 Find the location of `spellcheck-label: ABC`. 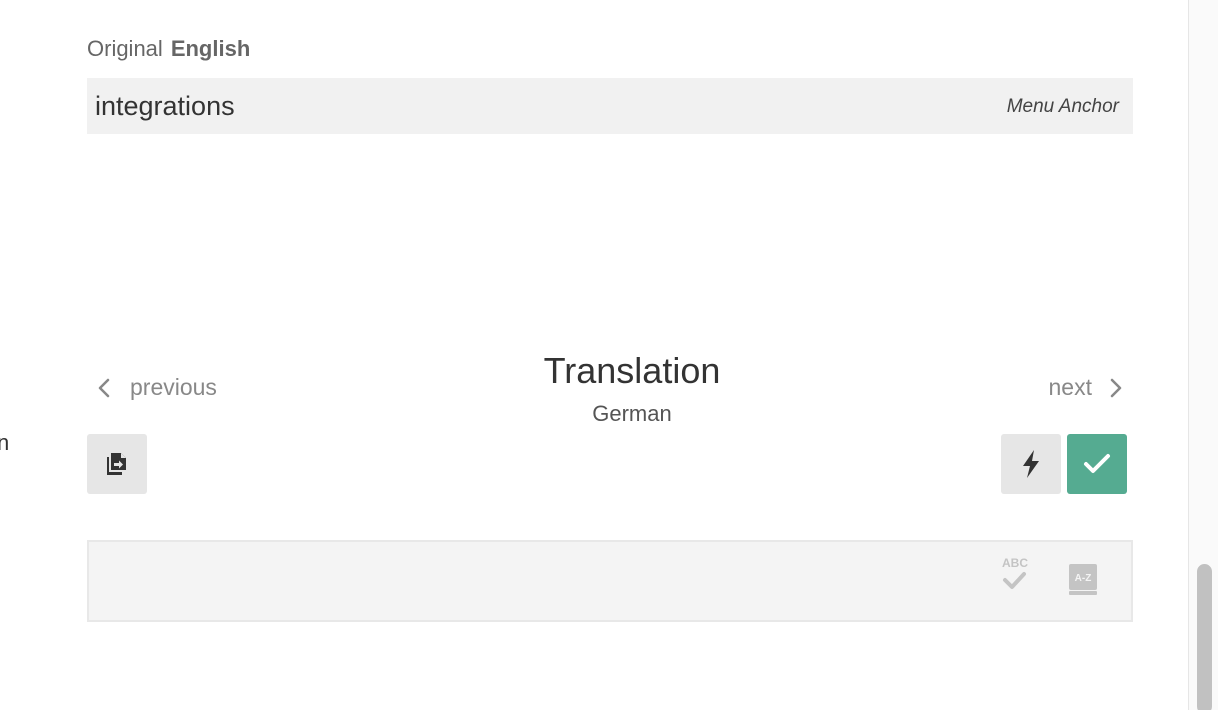

spellcheck-label: ABC is located at coordinates (1015, 563).